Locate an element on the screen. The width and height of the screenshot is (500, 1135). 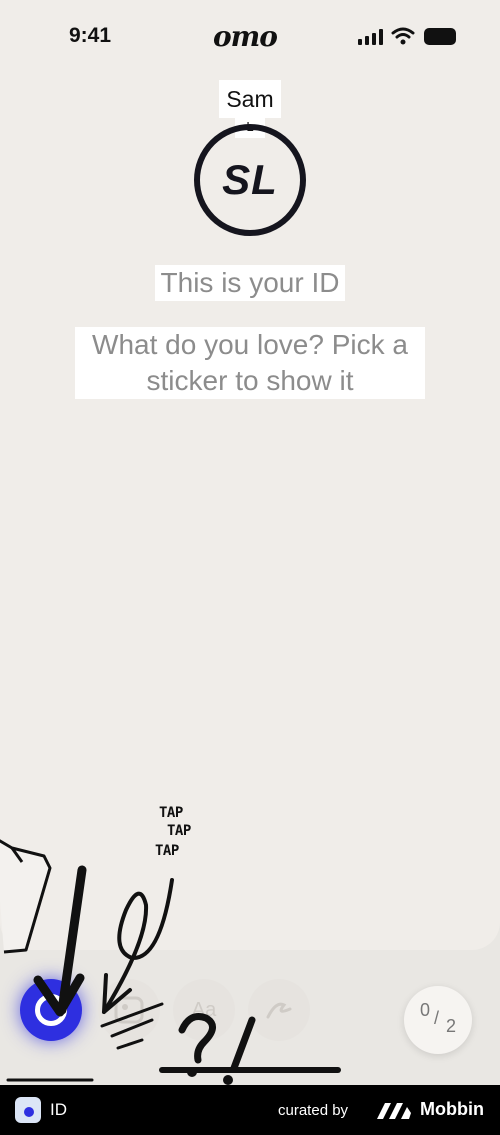
counter-current: 0 is located at coordinates (425, 1010).